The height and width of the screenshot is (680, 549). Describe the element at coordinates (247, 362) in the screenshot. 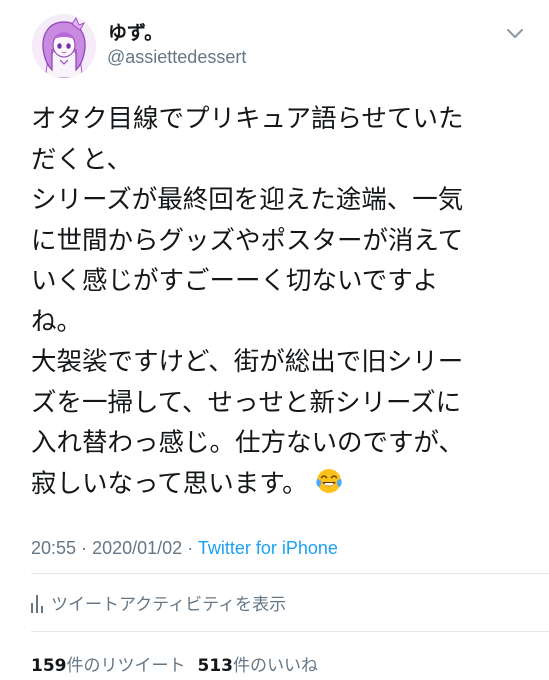

I see `tweet-line: 大袈裟ですけど、街が総出で旧シリー` at that location.